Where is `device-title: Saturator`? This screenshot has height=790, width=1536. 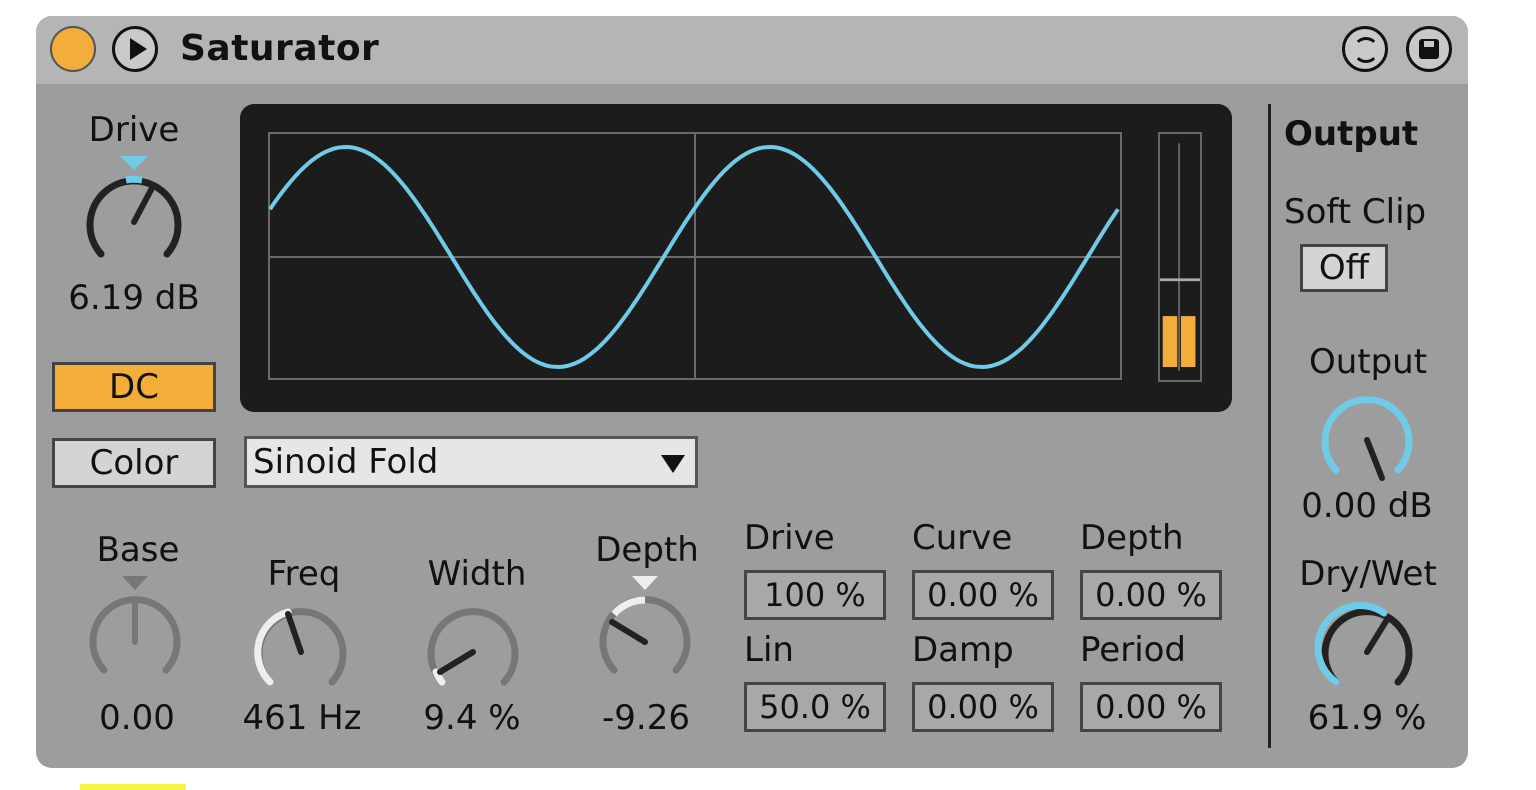
device-title: Saturator is located at coordinates (280, 48).